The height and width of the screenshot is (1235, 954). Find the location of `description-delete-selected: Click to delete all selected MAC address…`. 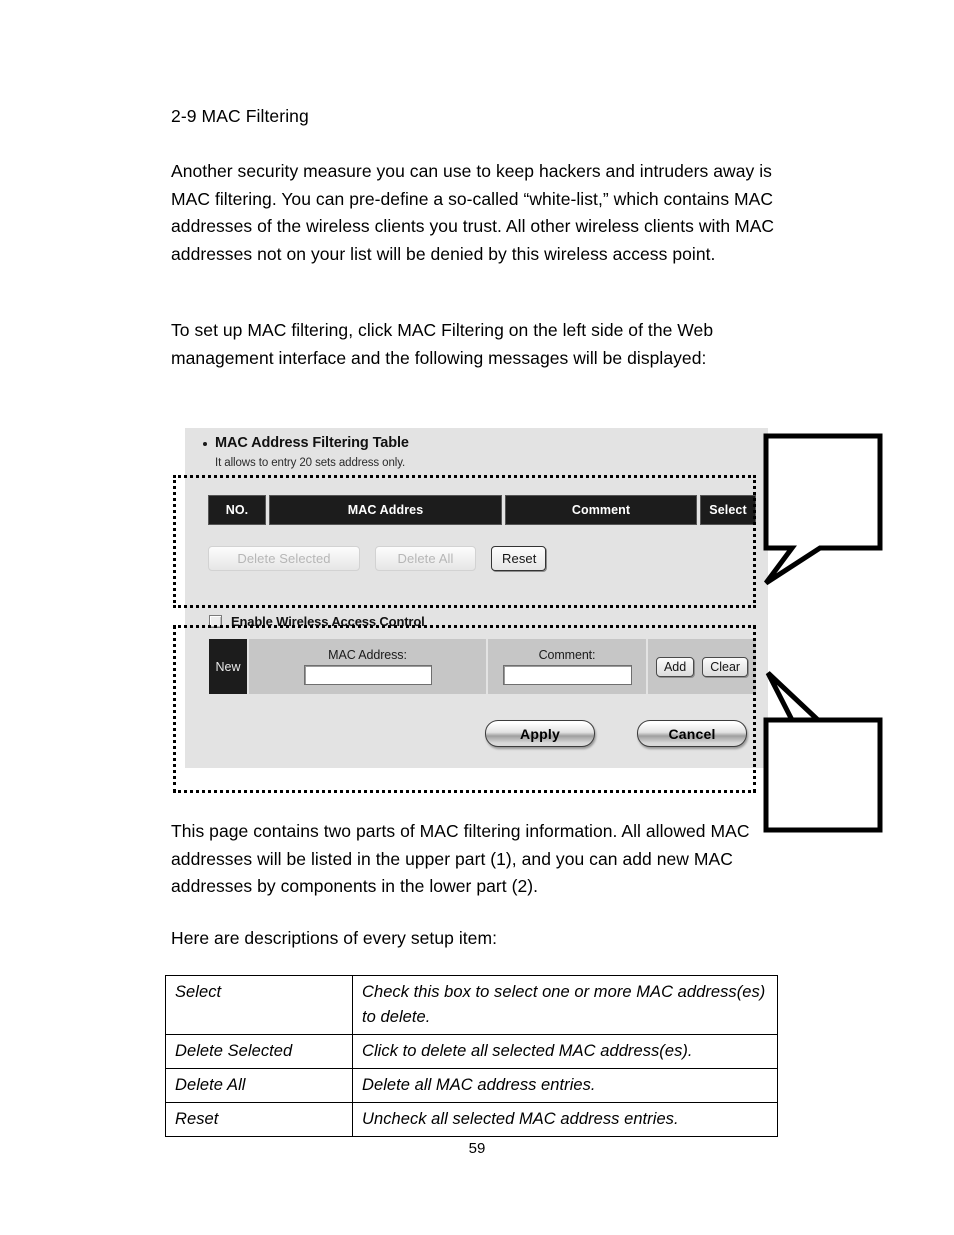

description-delete-selected: Click to delete all selected MAC address… is located at coordinates (565, 1051).